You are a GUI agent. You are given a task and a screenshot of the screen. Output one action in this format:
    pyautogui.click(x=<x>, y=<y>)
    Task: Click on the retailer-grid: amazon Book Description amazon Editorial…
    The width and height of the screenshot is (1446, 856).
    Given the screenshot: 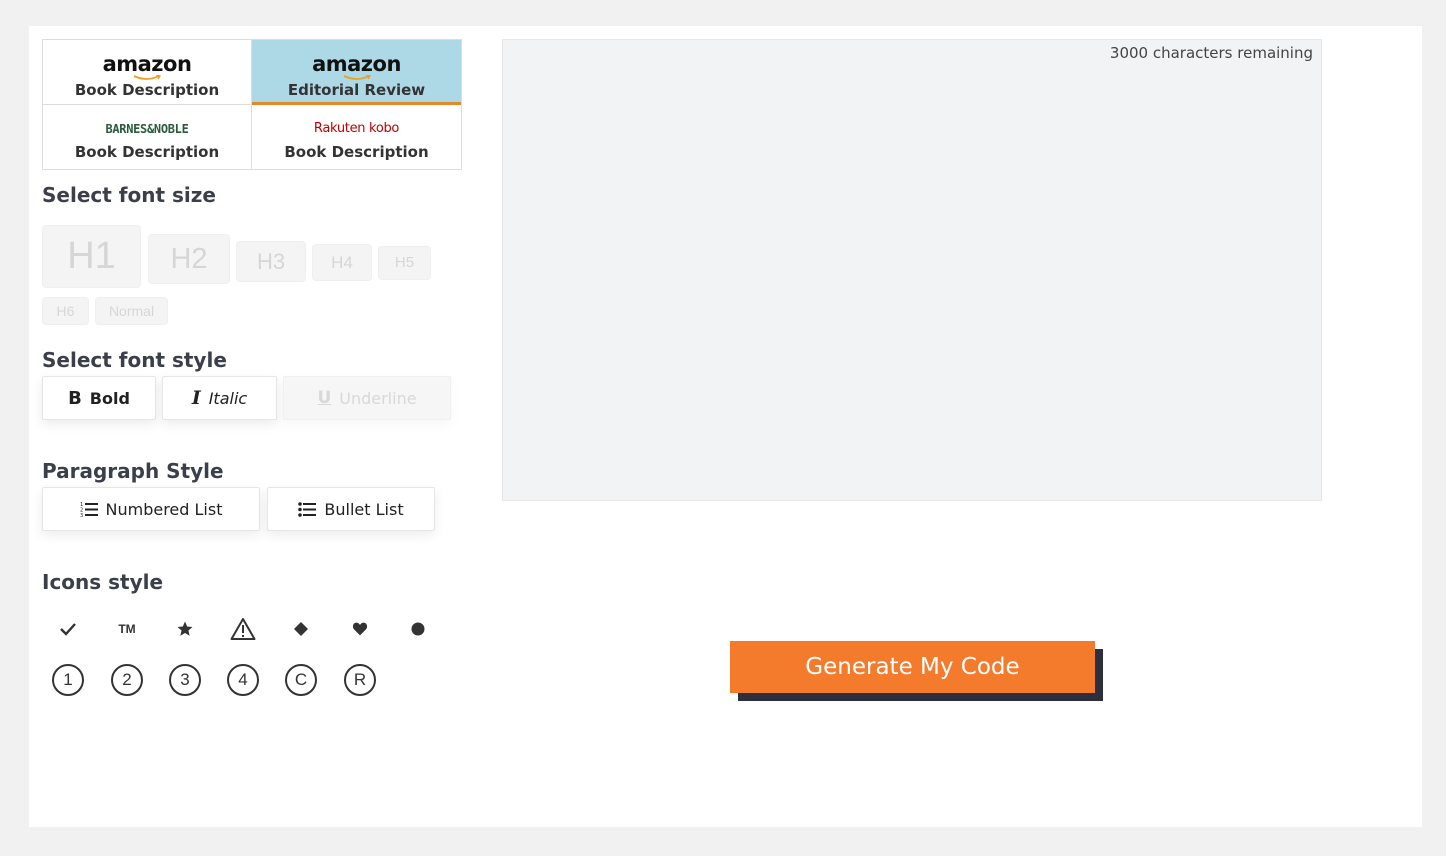 What is the action you would take?
    pyautogui.click(x=252, y=104)
    